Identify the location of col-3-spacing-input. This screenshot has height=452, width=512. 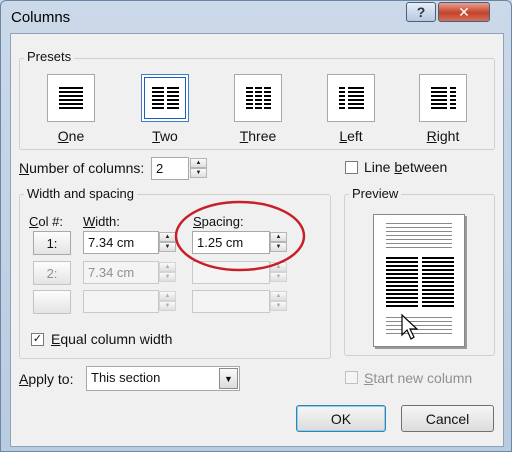
(231, 301).